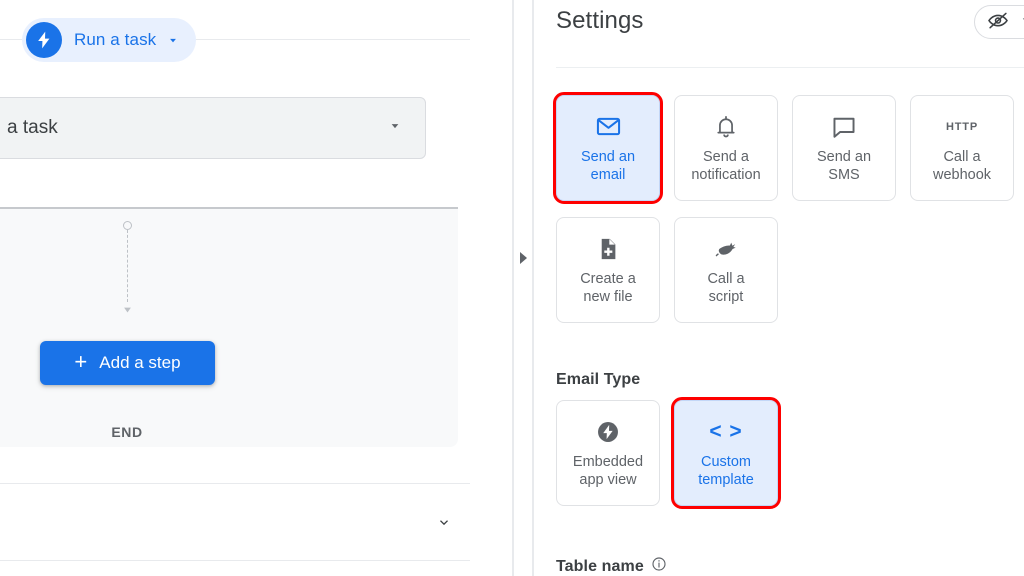 This screenshot has width=1024, height=576. Describe the element at coordinates (127, 310) in the screenshot. I see `arrow-down-icon` at that location.